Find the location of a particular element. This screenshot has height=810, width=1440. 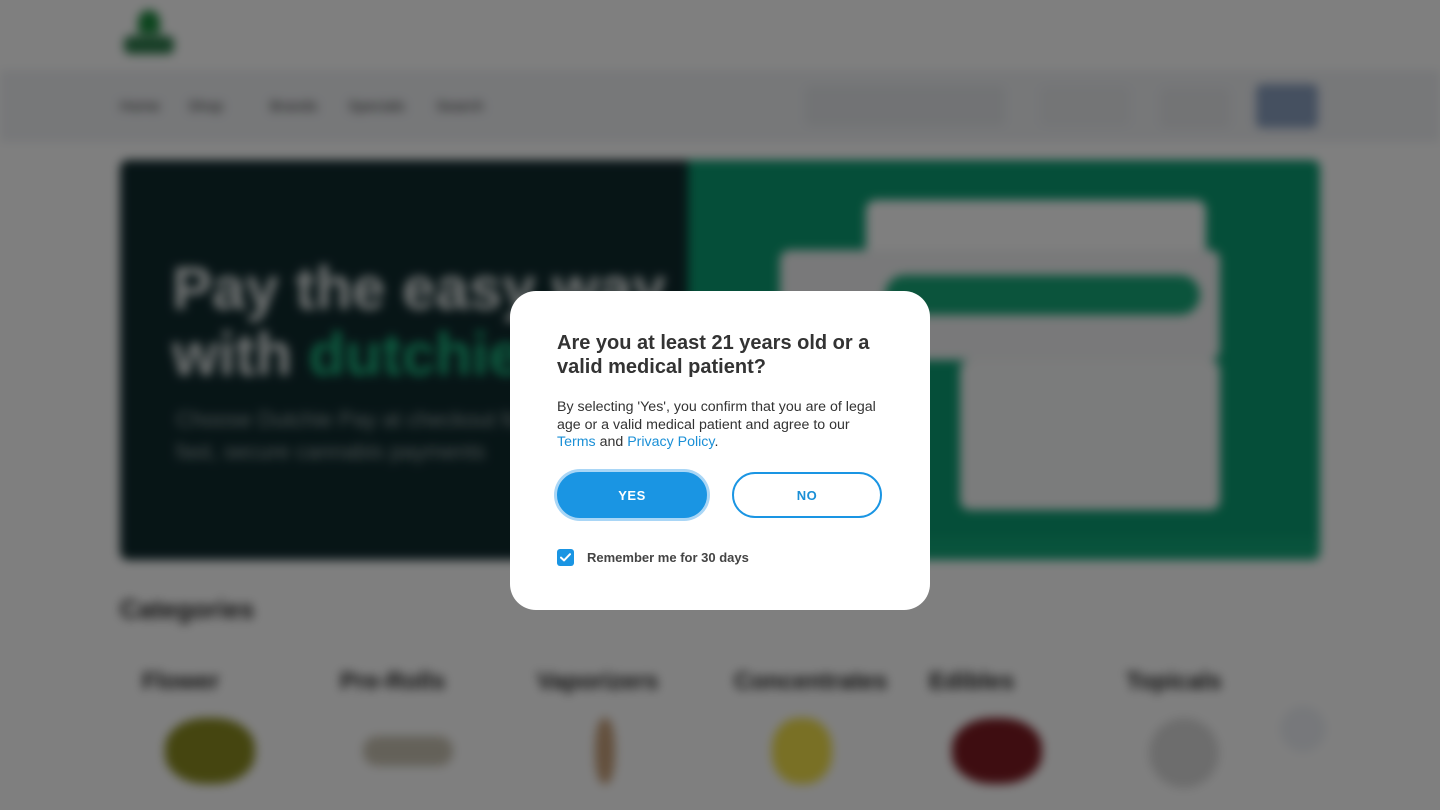

remember-me-row: Remember me for 30 days is located at coordinates (653, 557).